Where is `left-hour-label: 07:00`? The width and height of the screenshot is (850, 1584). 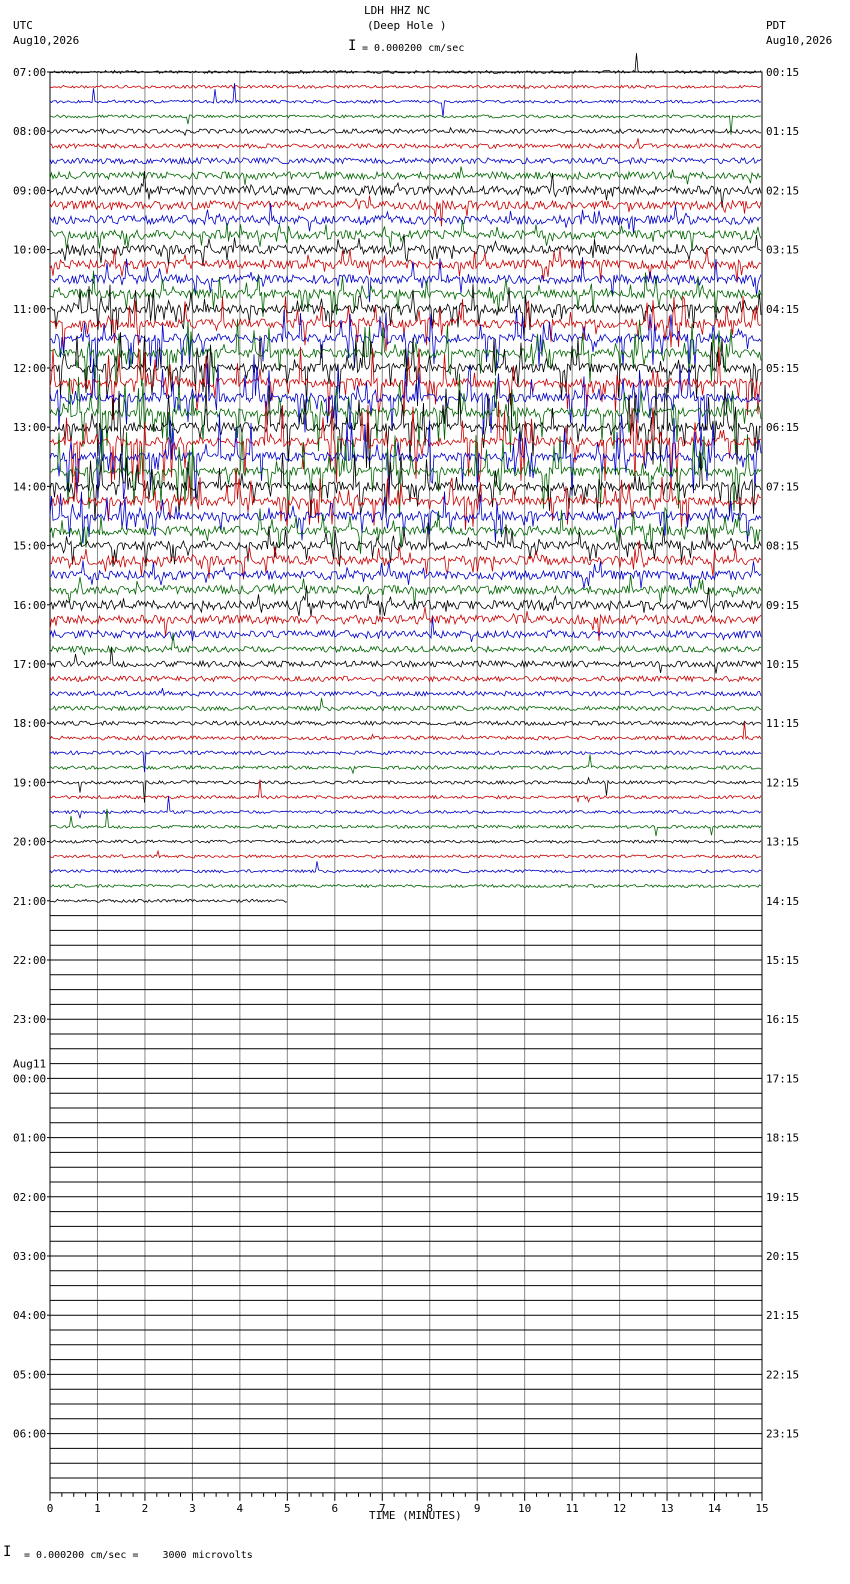
left-hour-label: 07:00 is located at coordinates (29, 72).